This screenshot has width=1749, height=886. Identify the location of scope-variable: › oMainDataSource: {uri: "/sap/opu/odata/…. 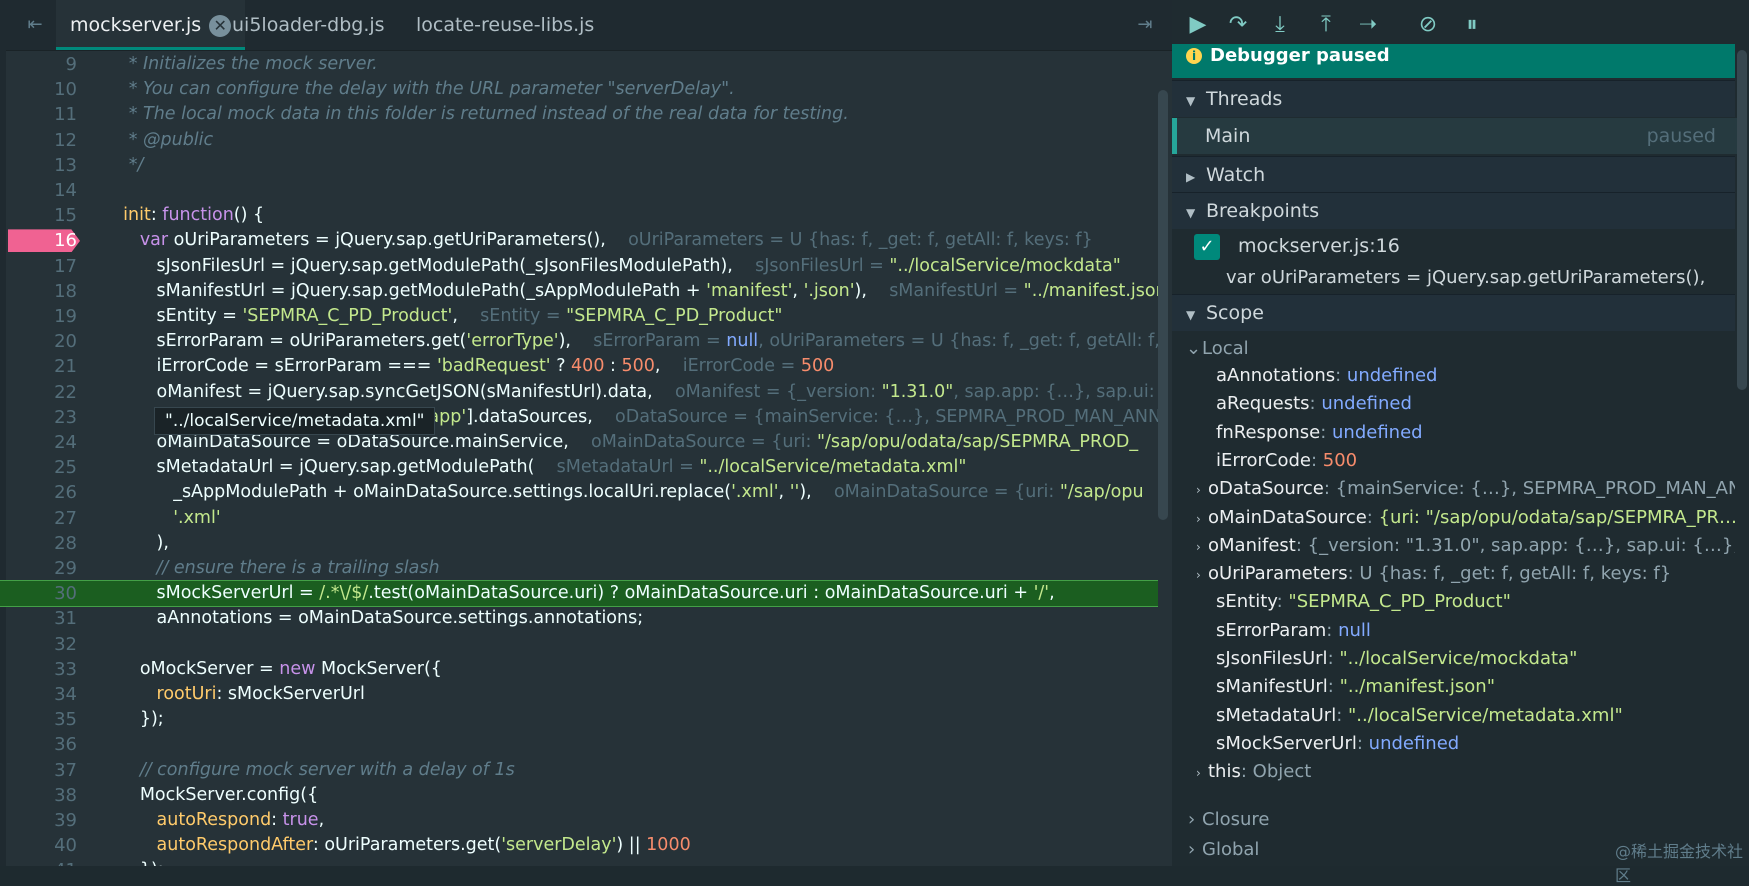
(1453, 518).